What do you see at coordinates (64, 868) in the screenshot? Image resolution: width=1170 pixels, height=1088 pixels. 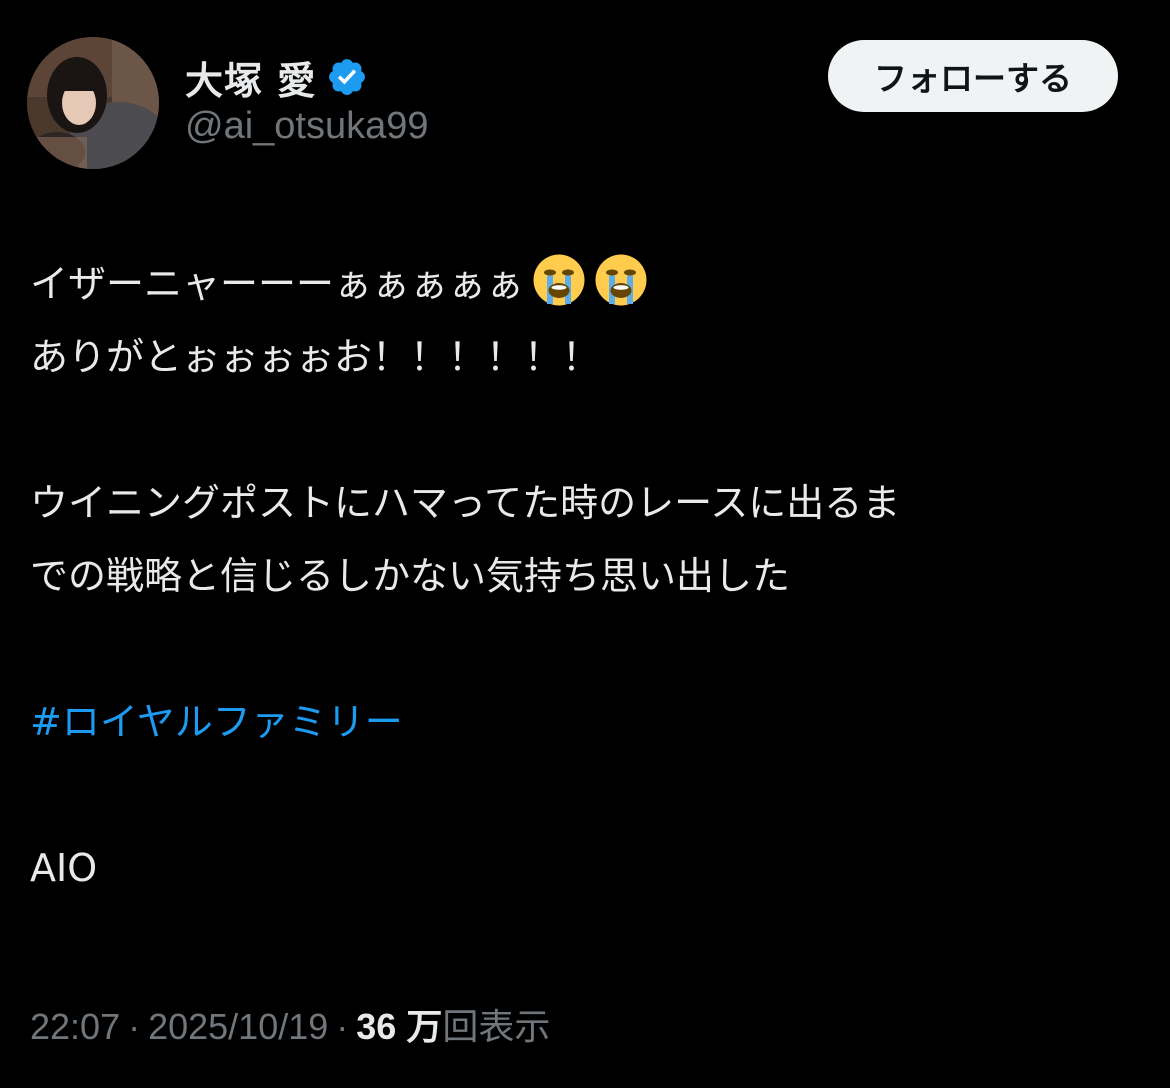 I see `tweet-signature: AIO` at bounding box center [64, 868].